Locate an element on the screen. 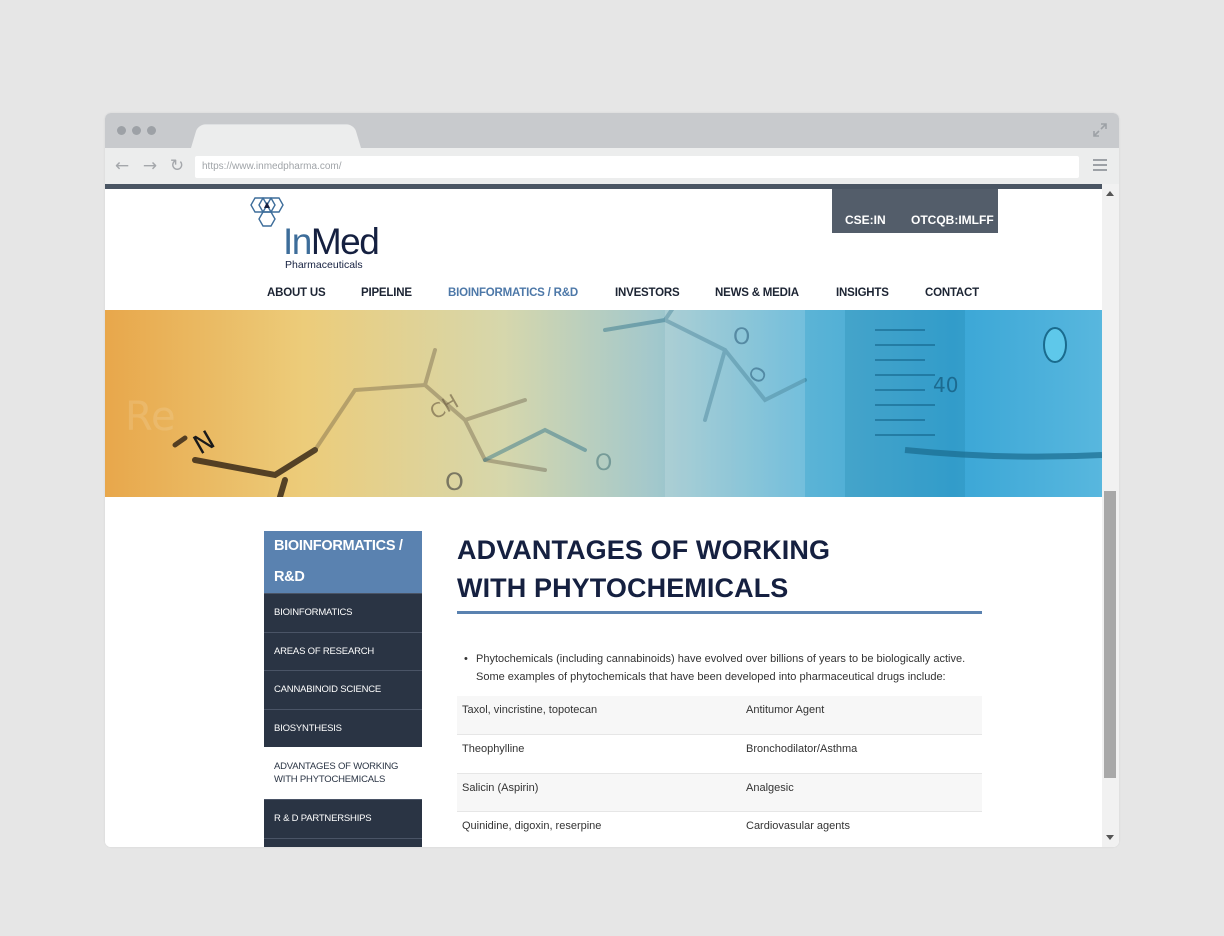 This screenshot has height=936, width=1224. drug-name-cell: Quinidine, digoxin, reserpine is located at coordinates (532, 826).